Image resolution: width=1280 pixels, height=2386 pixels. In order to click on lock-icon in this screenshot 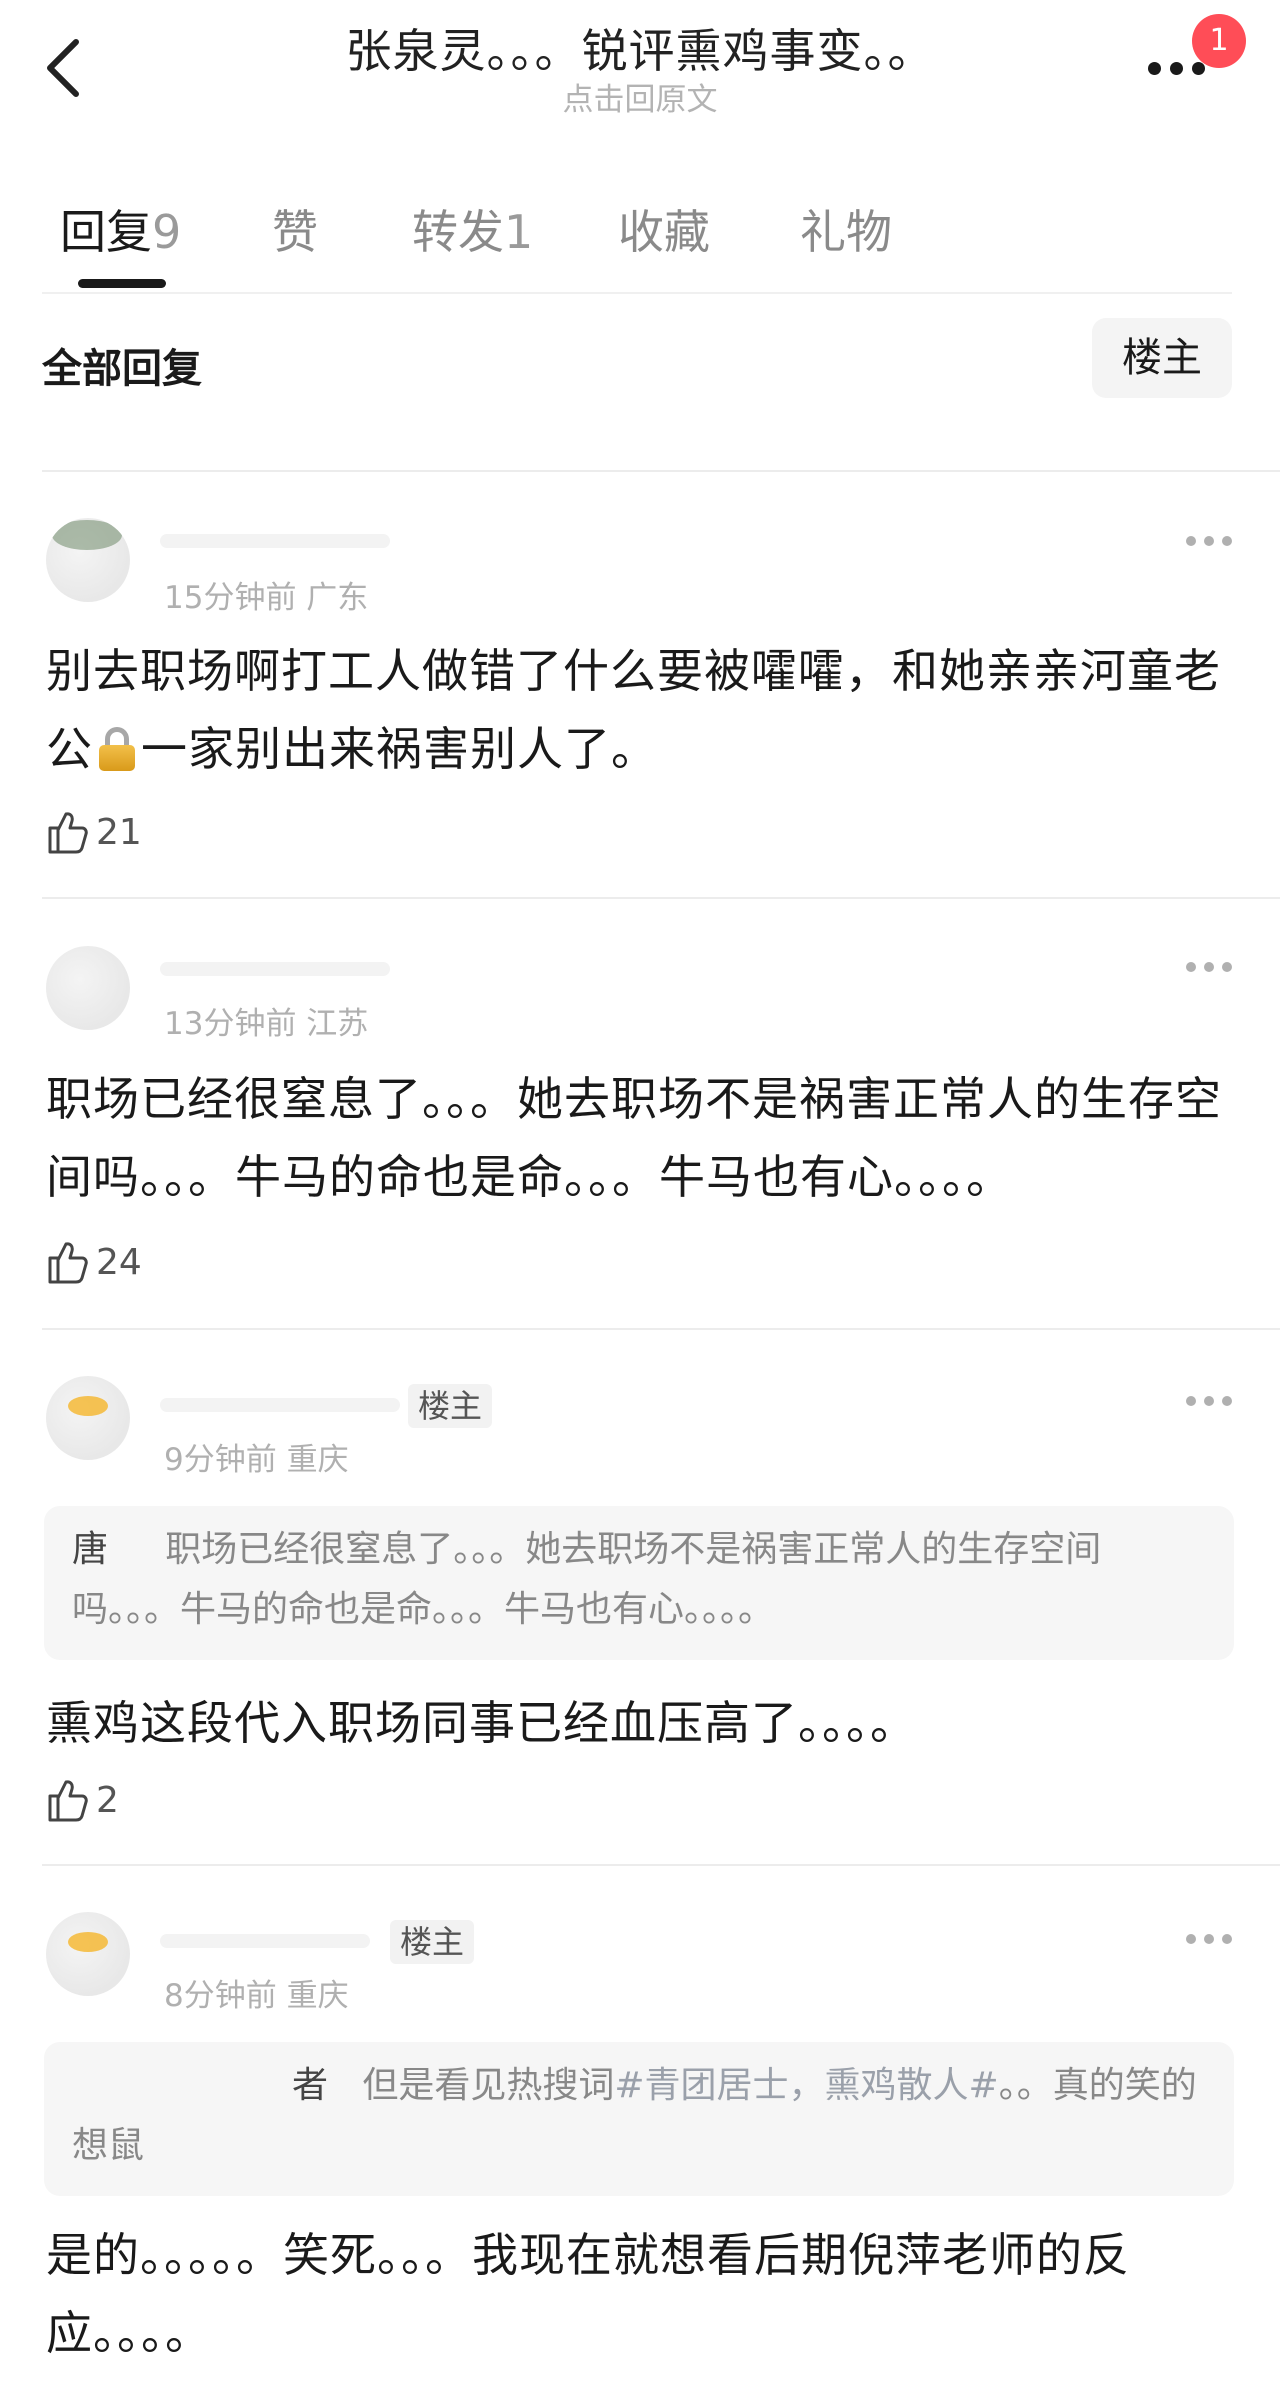, I will do `click(117, 749)`.